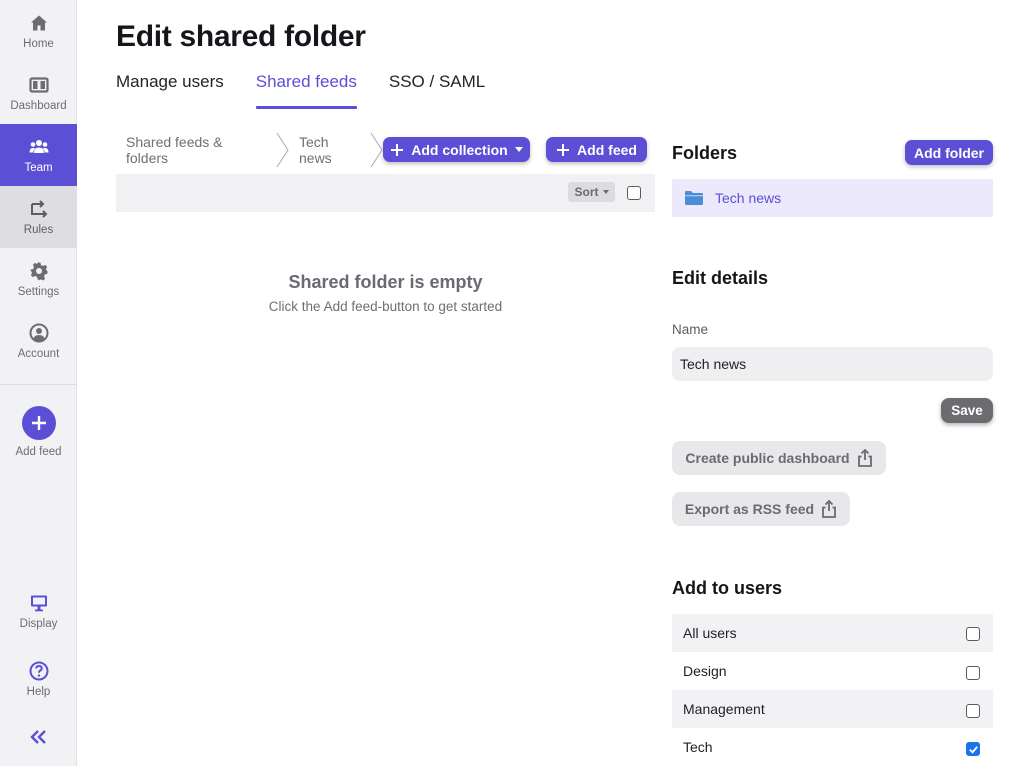 The width and height of the screenshot is (1024, 766). I want to click on sidebar-divider, so click(38, 384).